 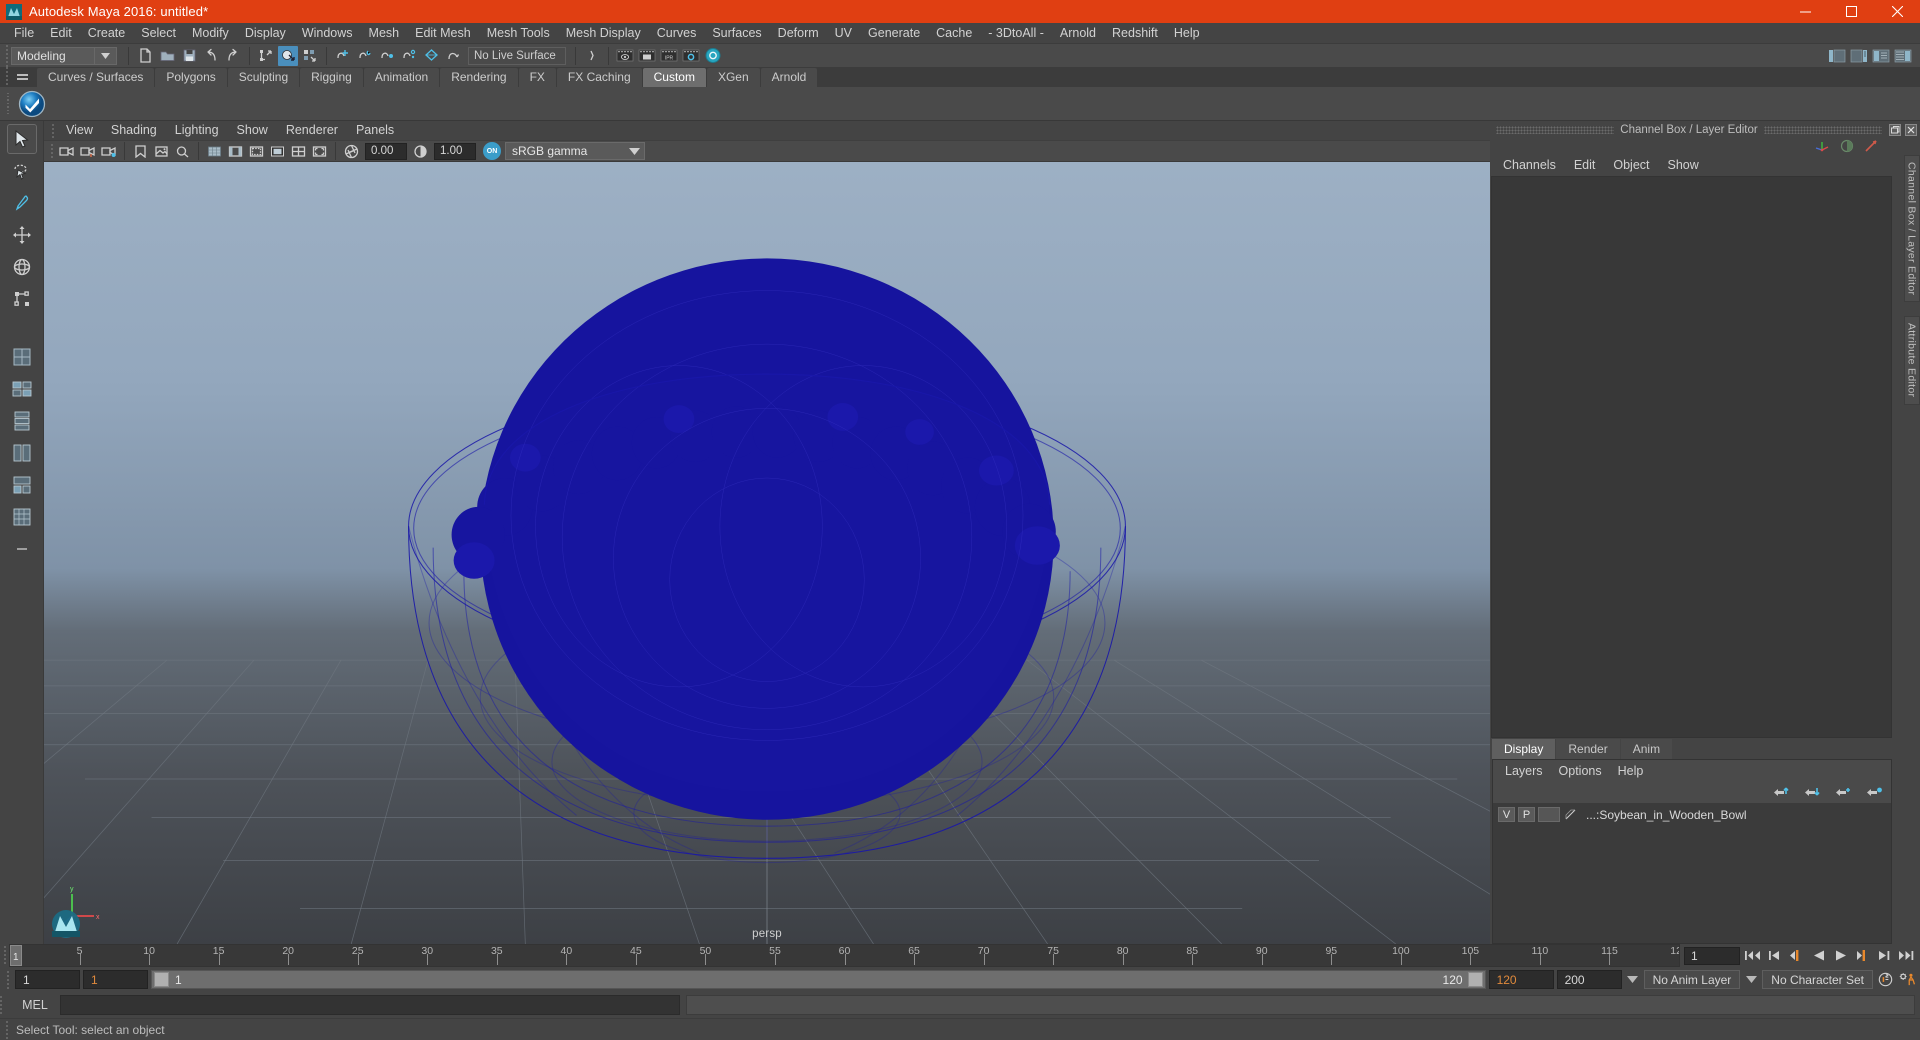 What do you see at coordinates (954, 33) in the screenshot?
I see `menu-cache: Cache` at bounding box center [954, 33].